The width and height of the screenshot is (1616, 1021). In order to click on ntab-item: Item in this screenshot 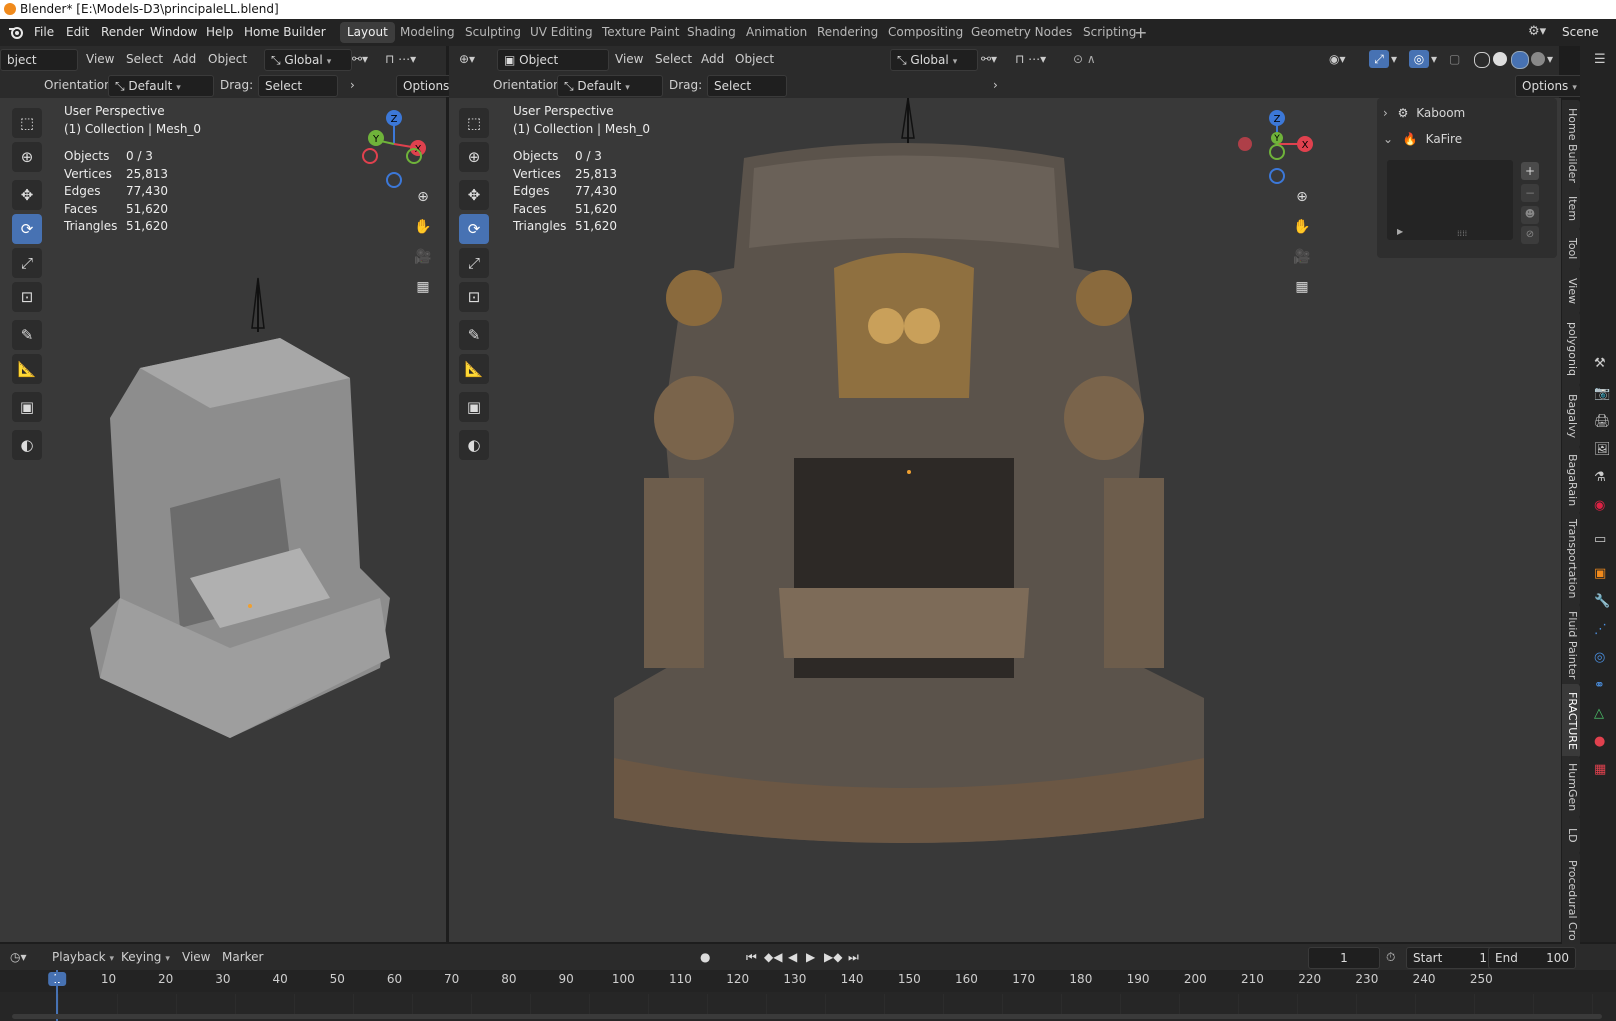, I will do `click(1571, 209)`.